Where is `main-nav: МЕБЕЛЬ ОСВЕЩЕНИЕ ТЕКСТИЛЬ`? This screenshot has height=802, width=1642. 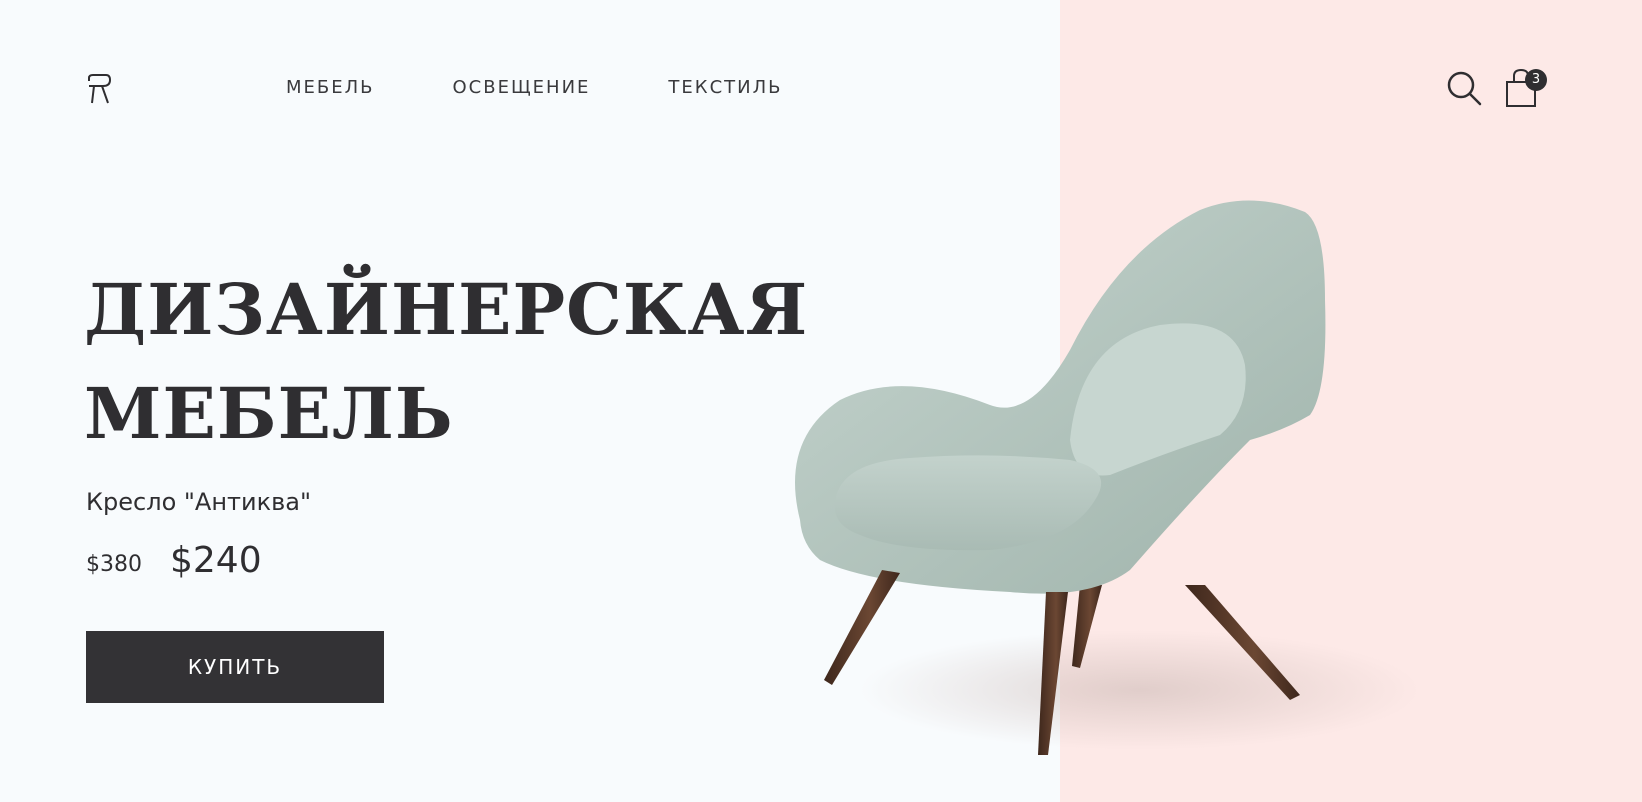 main-nav: МЕБЕЛЬ ОСВЕЩЕНИЕ ТЕКСТИЛЬ is located at coordinates (534, 88).